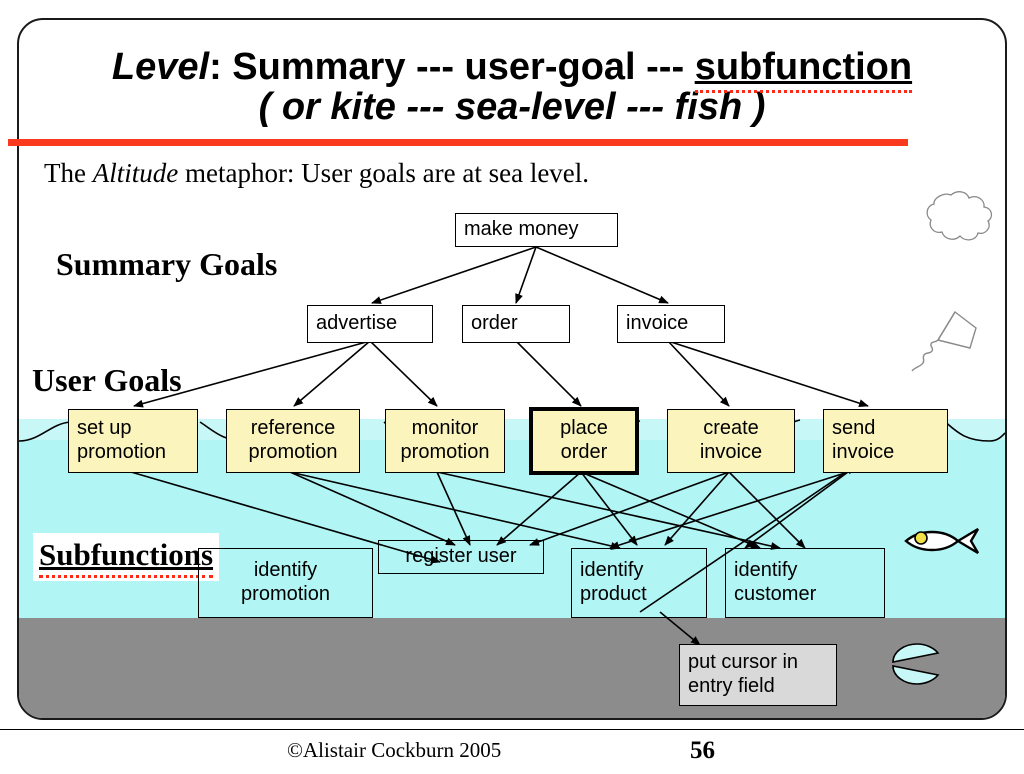 Image resolution: width=1024 pixels, height=774 pixels. I want to click on node-order: order, so click(516, 324).